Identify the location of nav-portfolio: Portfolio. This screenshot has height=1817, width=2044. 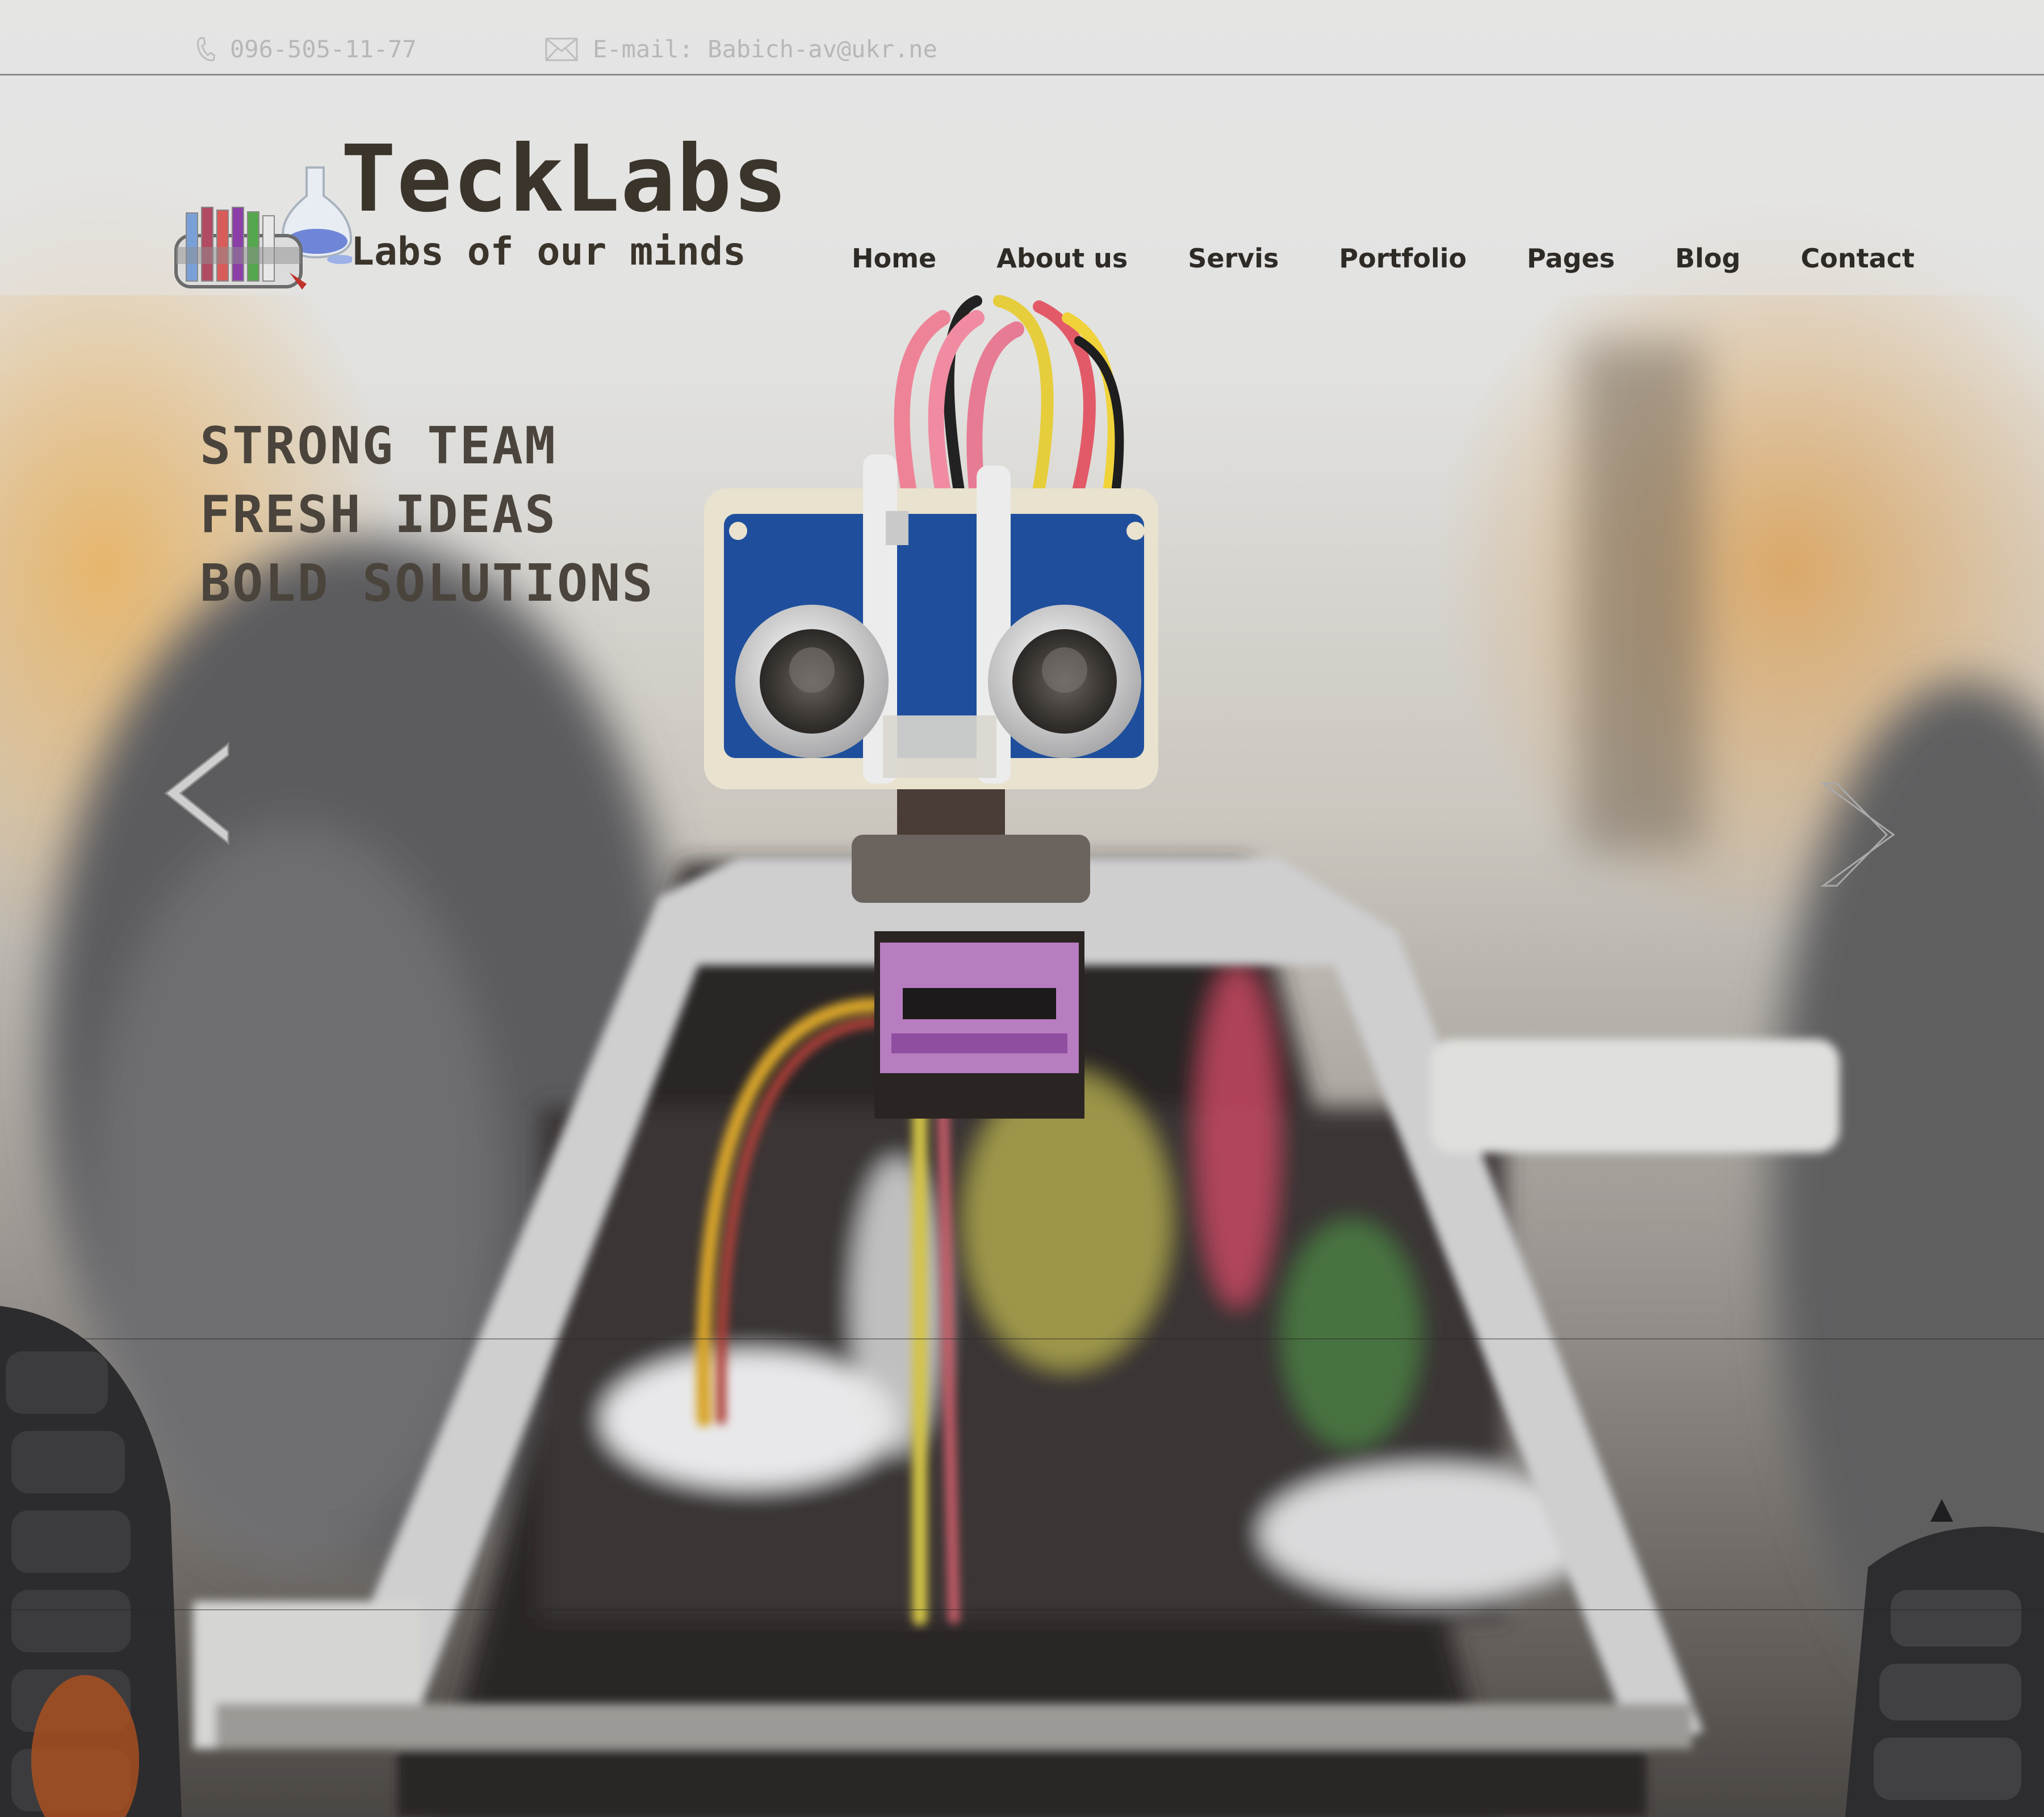
(1403, 258).